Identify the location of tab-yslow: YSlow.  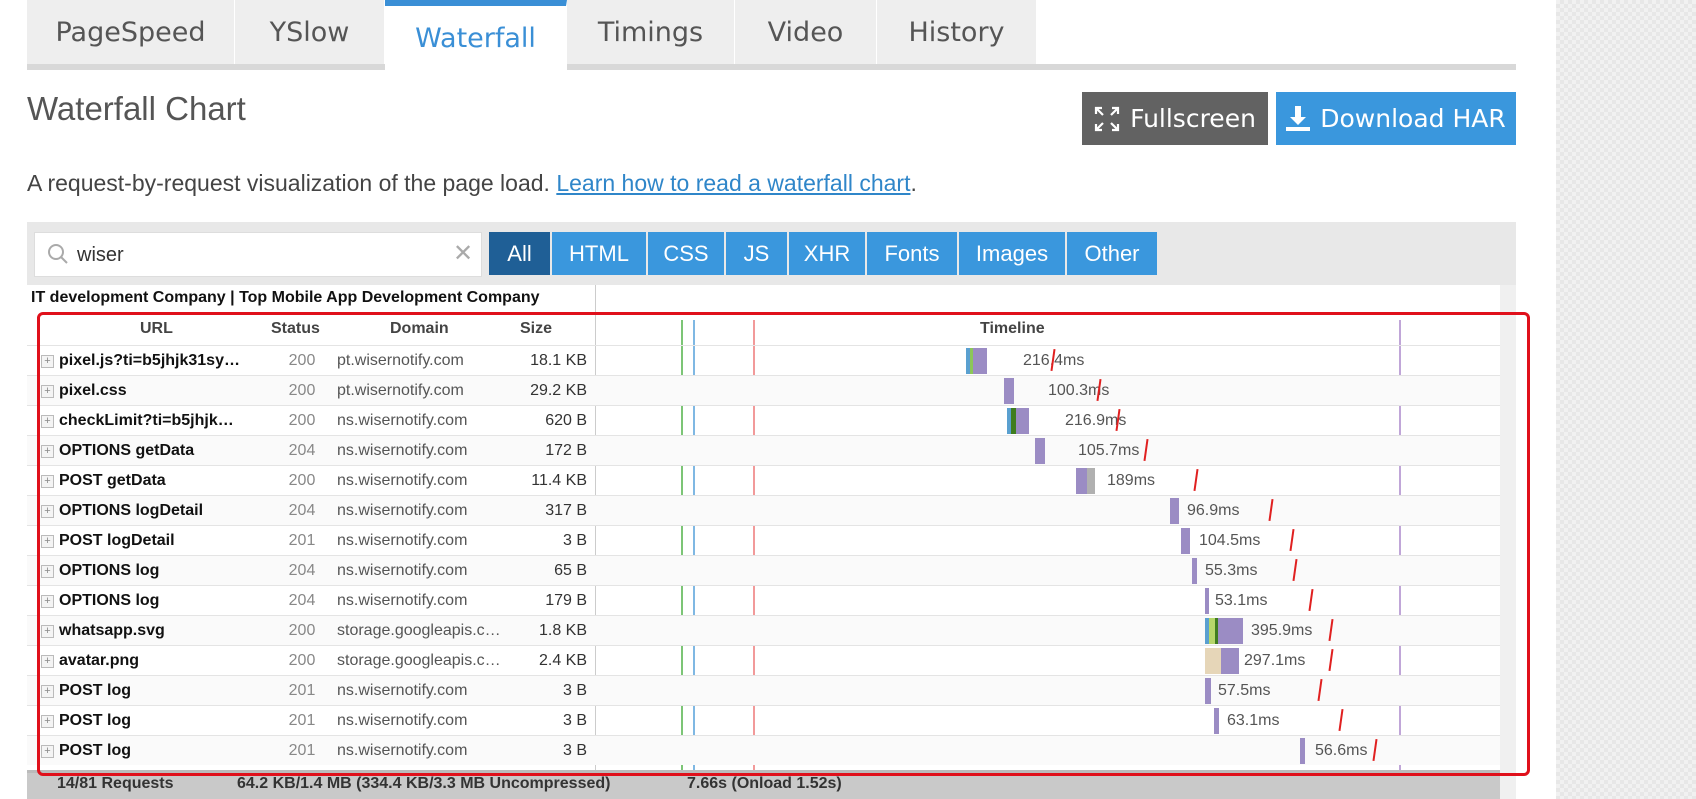
(310, 32).